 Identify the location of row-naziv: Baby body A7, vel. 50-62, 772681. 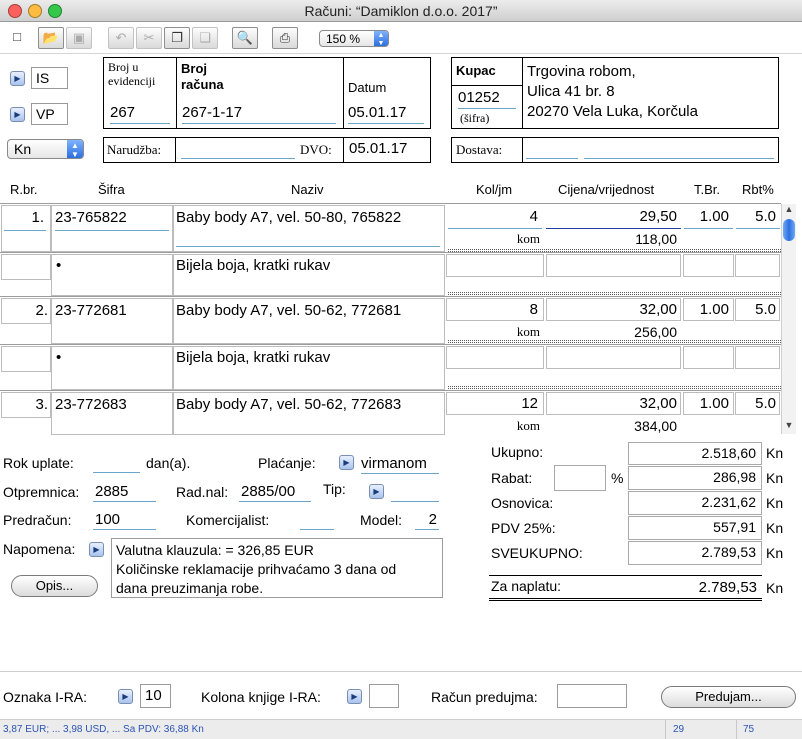
(288, 310).